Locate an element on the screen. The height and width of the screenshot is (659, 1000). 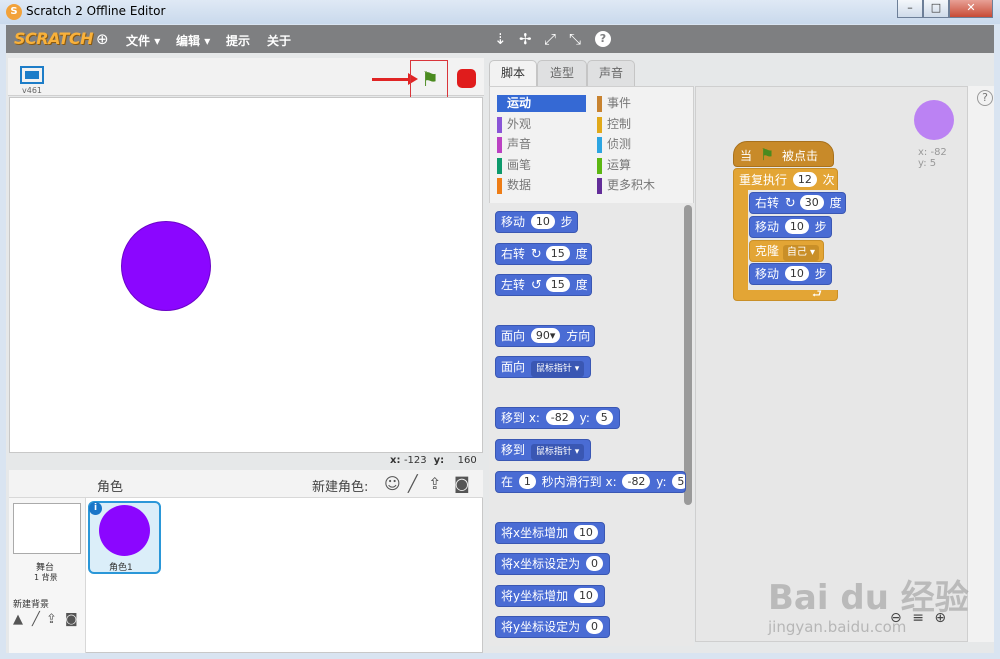
stage-thumbnail is located at coordinates (47, 528).